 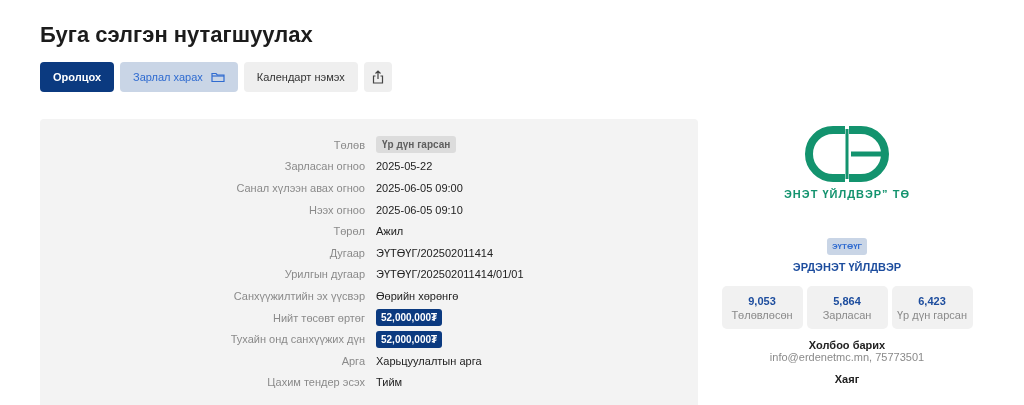 I want to click on stat-label: Зарласан, so click(x=847, y=314).